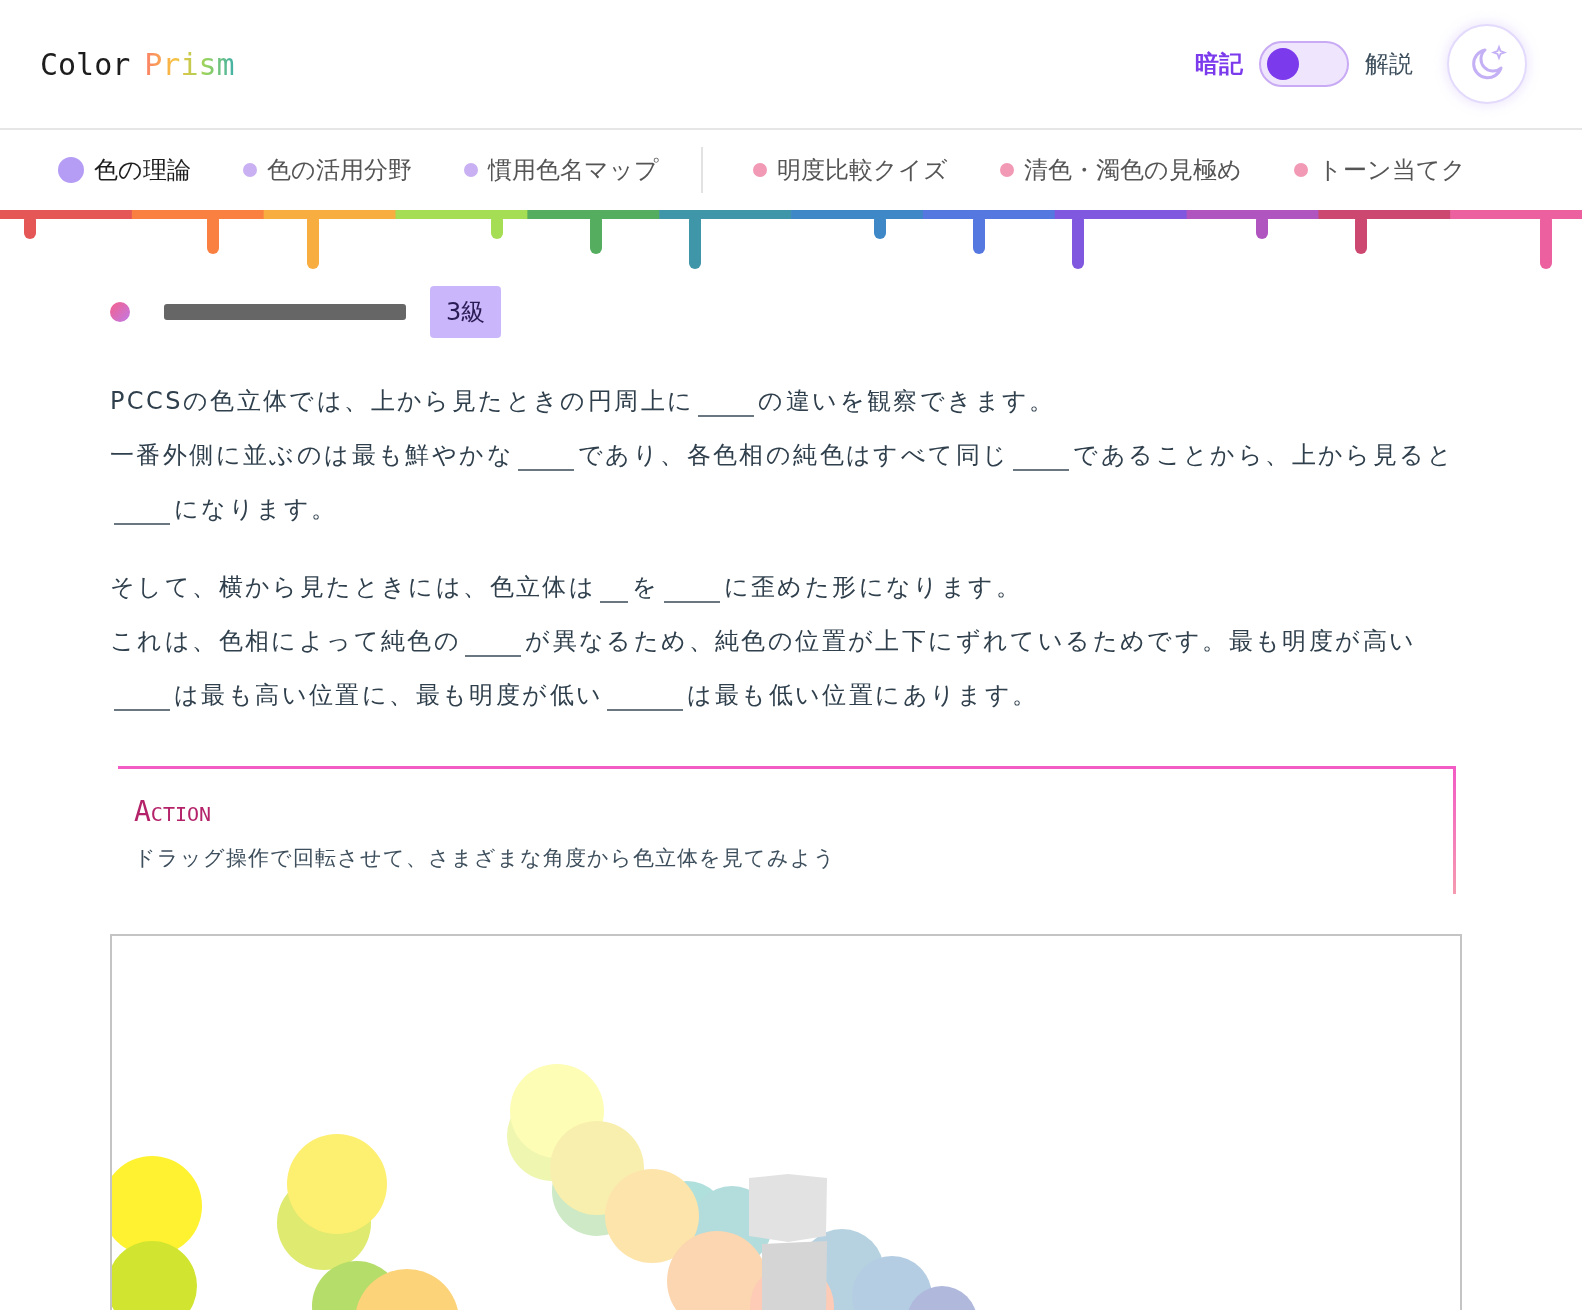 This screenshot has width=1582, height=1310. What do you see at coordinates (1219, 64) in the screenshot?
I see `mode-label: 暗記` at bounding box center [1219, 64].